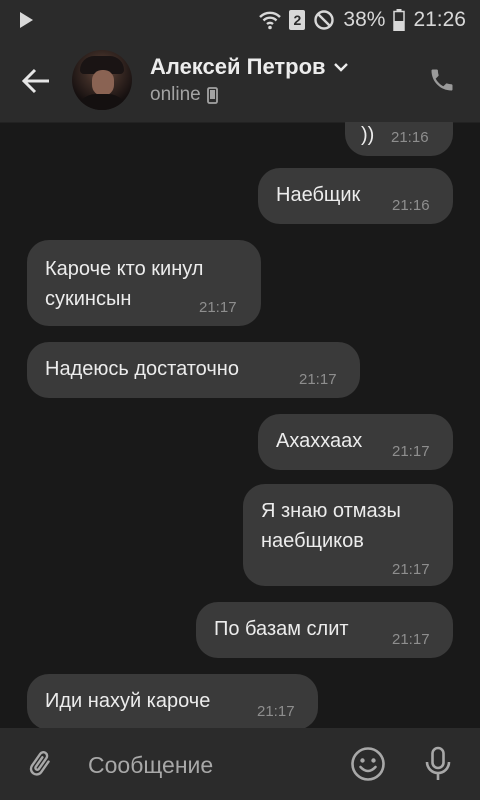  I want to click on contact-name: Алексей Петров, so click(249, 67).